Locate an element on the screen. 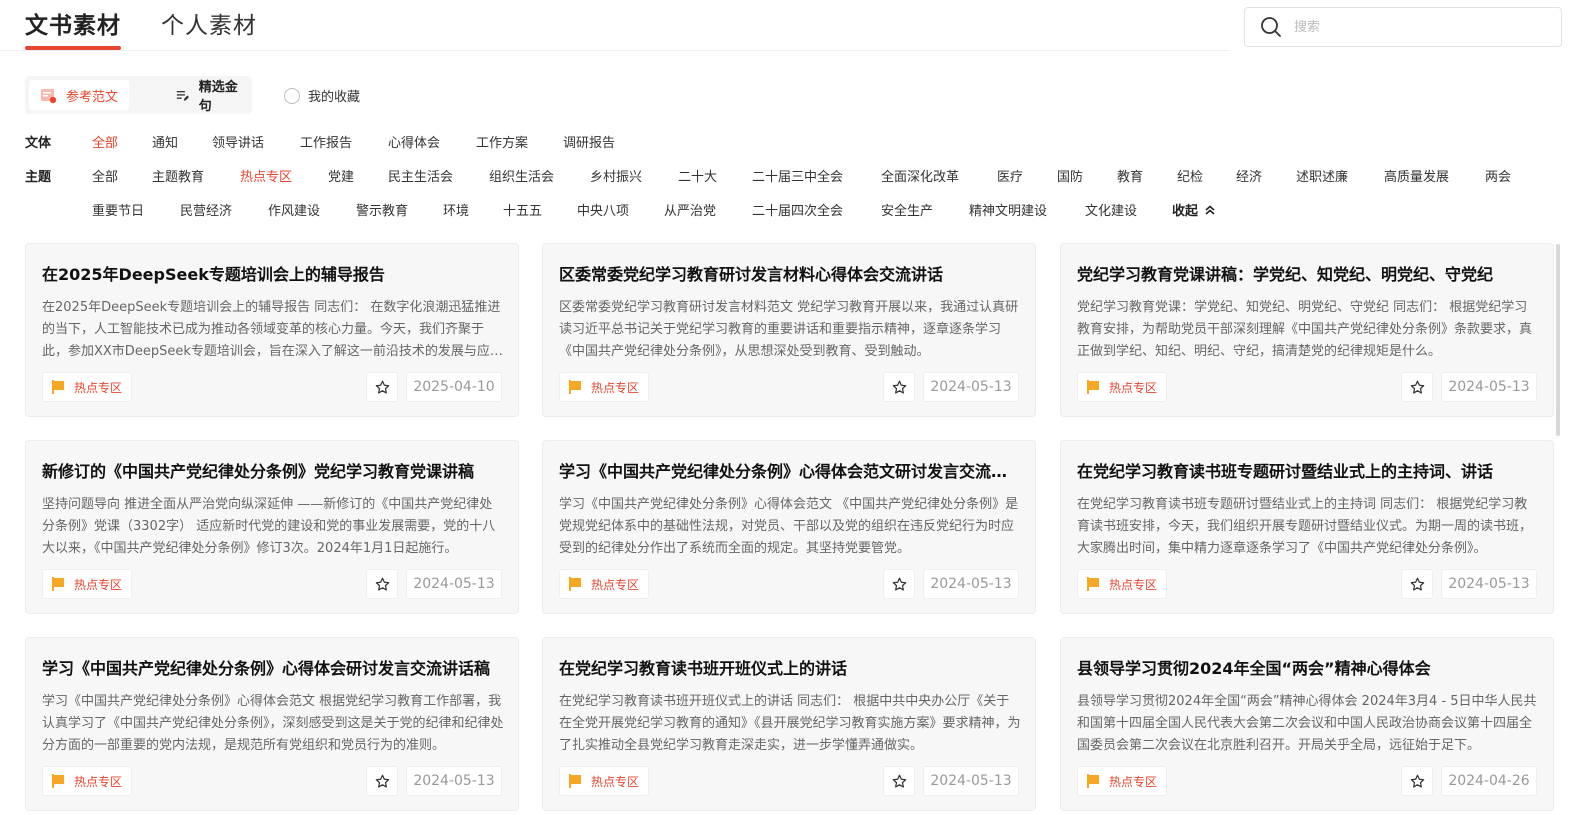  collapse-filters-button: 收起 is located at coordinates (1194, 209).